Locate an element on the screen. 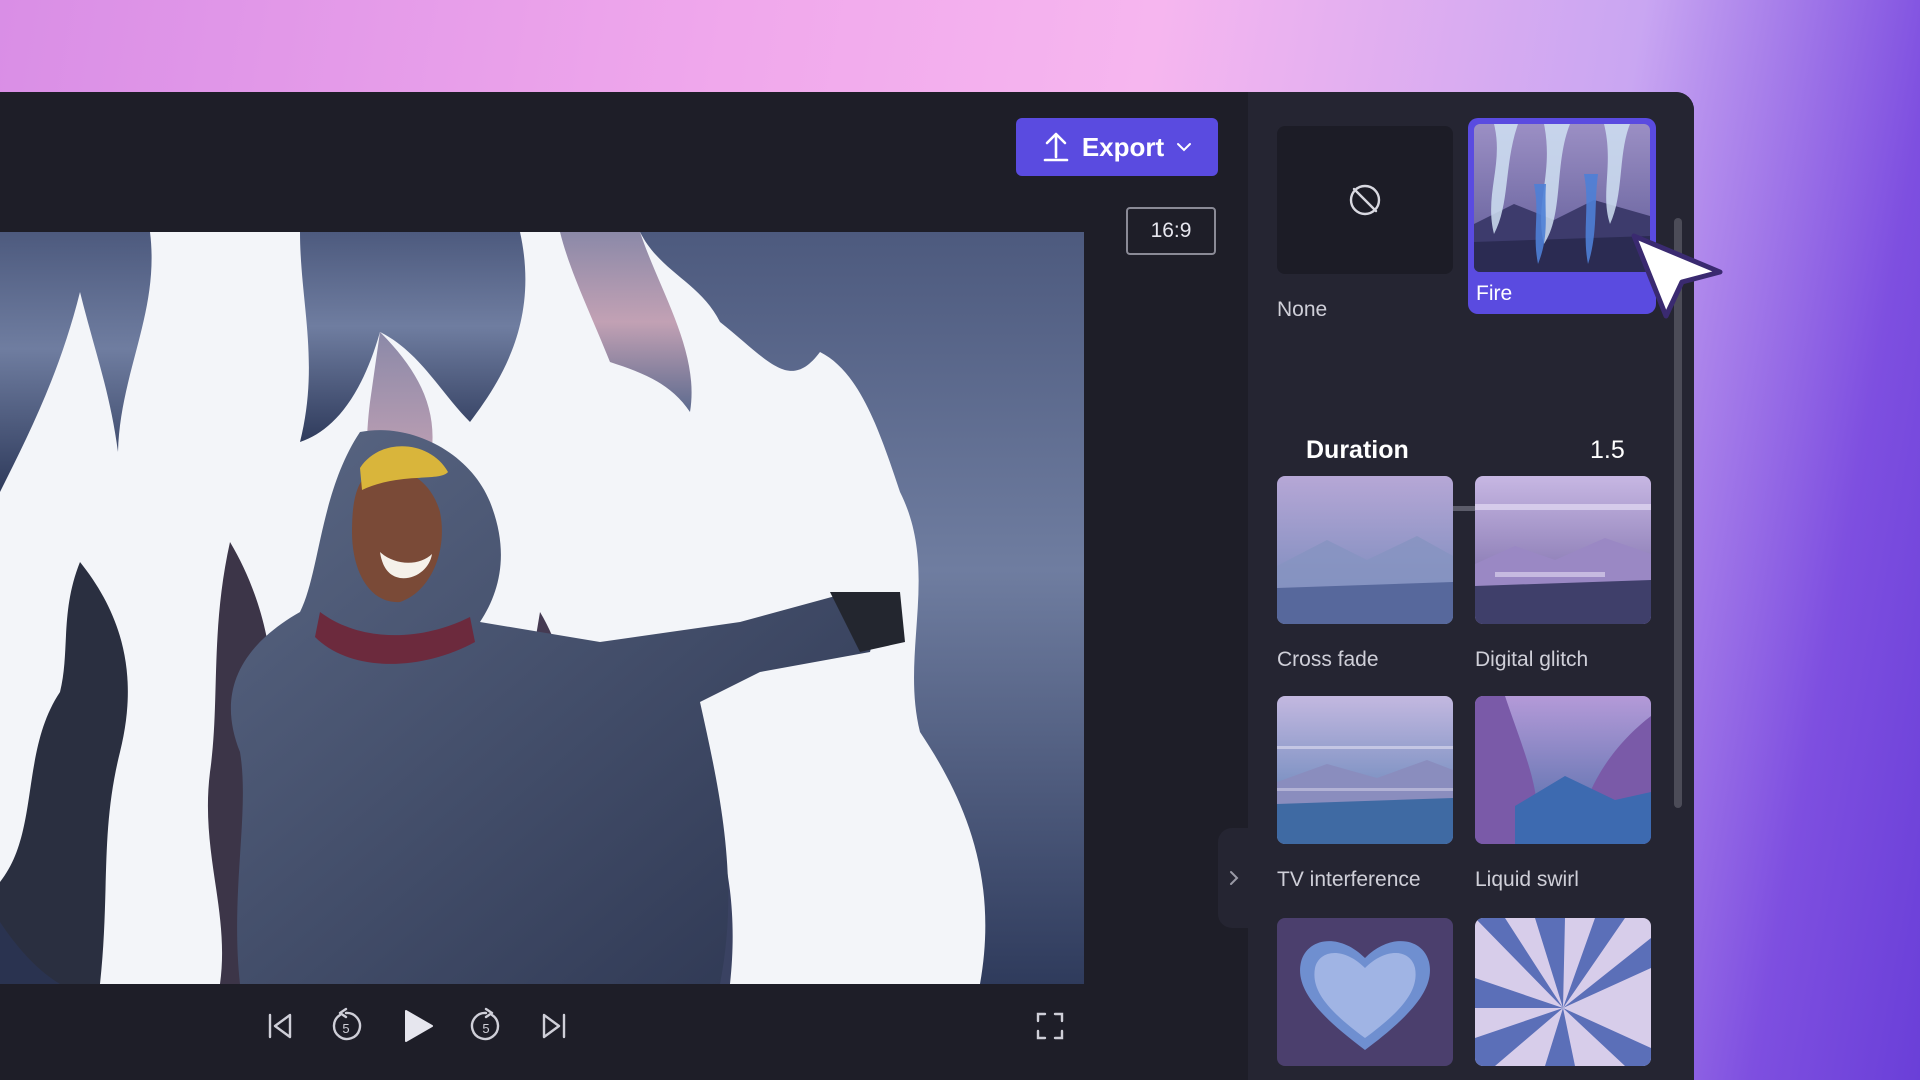  player-controls: 5 5 is located at coordinates (624, 1032).